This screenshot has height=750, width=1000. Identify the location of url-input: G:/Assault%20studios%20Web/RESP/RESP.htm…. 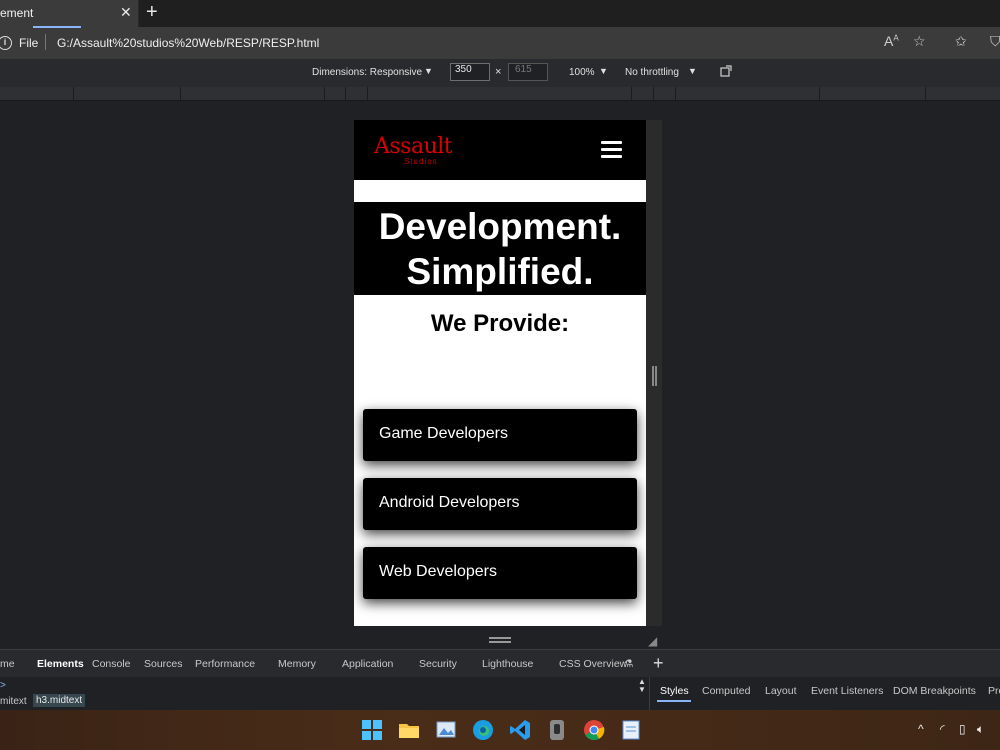
(188, 43).